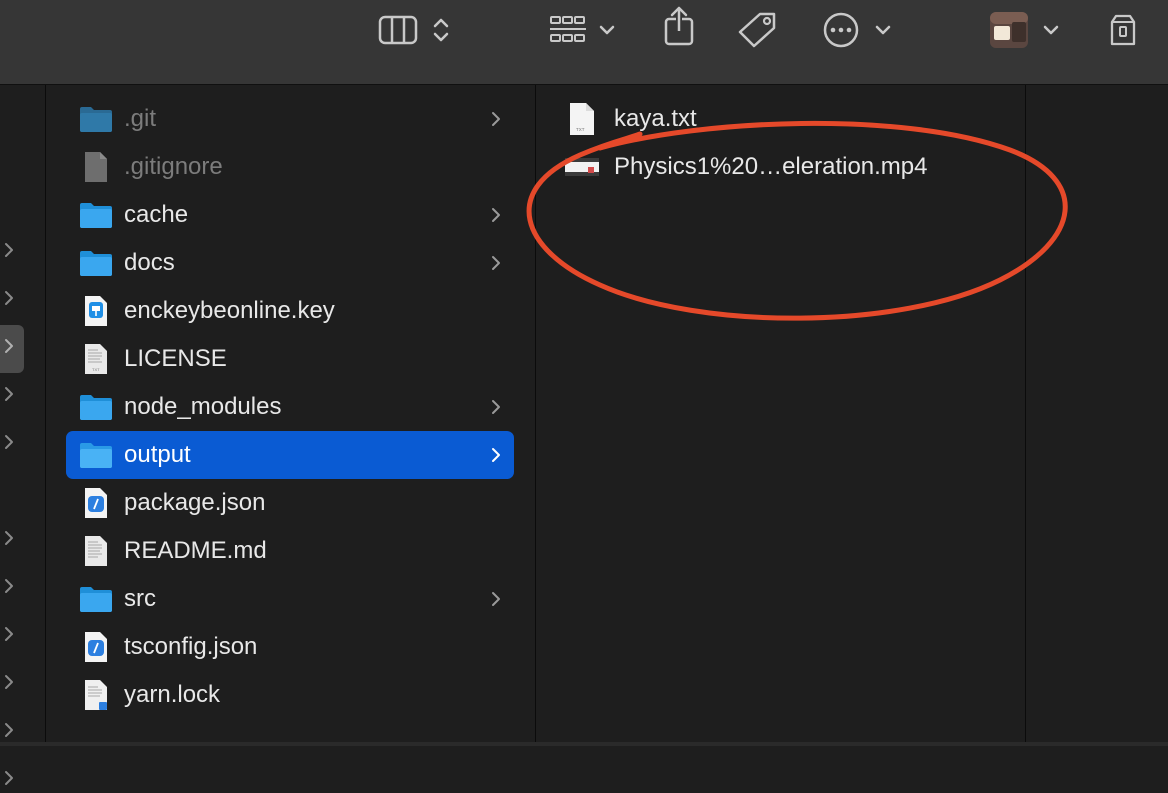 The height and width of the screenshot is (793, 1168). What do you see at coordinates (290, 599) in the screenshot?
I see `list-item-src-folder: src` at bounding box center [290, 599].